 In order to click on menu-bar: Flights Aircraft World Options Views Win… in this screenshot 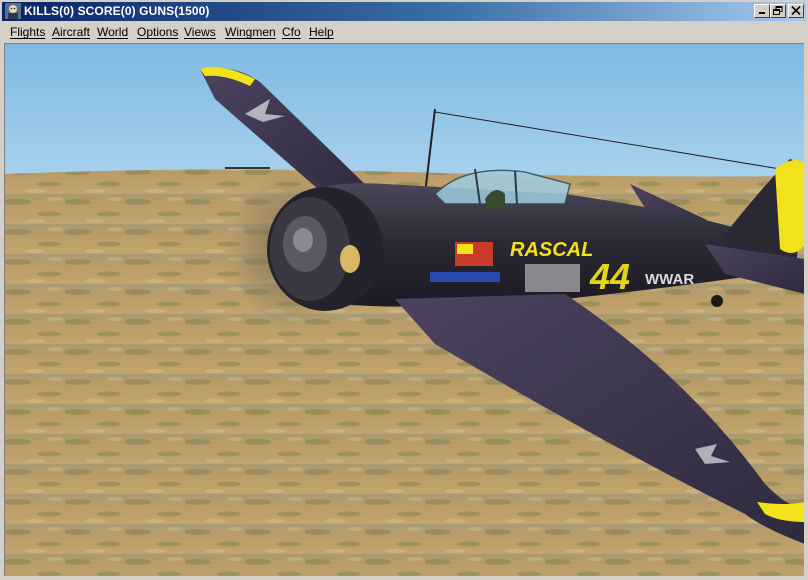, I will do `click(404, 31)`.